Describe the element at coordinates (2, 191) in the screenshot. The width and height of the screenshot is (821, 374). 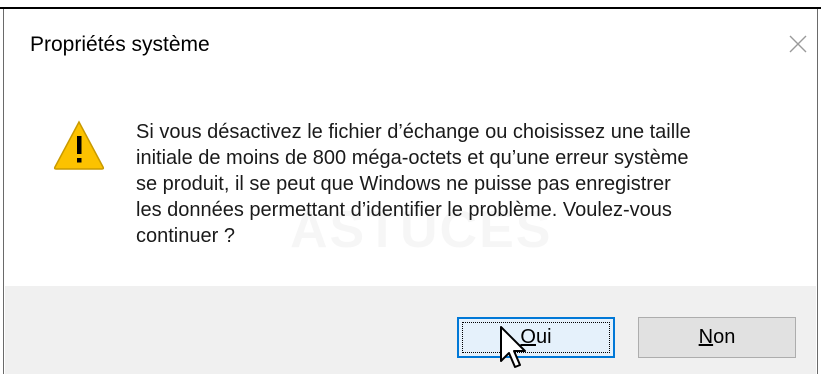
I see `window-left-edge` at that location.